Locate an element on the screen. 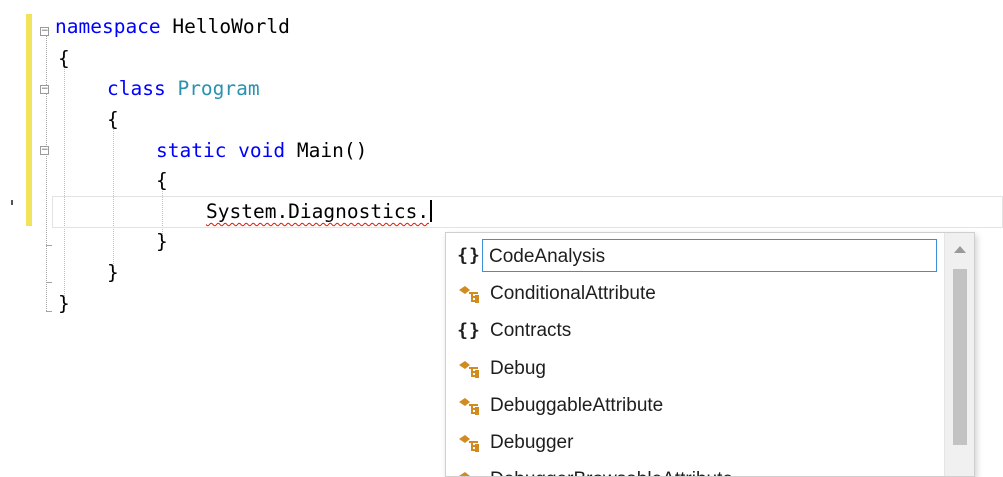 This screenshot has height=477, width=1003. completion-item: DebuggableAttribute is located at coordinates (695, 405).